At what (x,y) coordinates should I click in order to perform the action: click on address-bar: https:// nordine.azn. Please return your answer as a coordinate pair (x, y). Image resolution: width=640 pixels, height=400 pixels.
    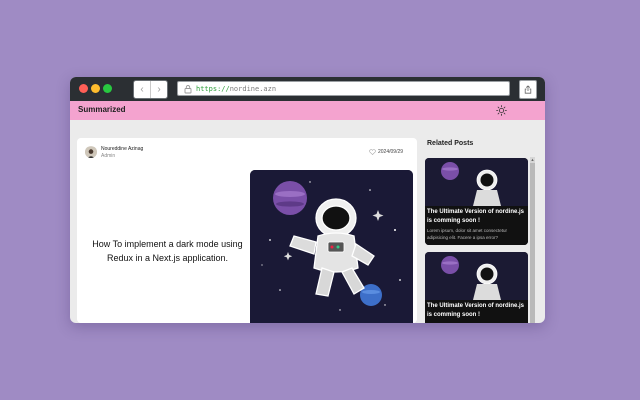
    Looking at the image, I should click on (343, 88).